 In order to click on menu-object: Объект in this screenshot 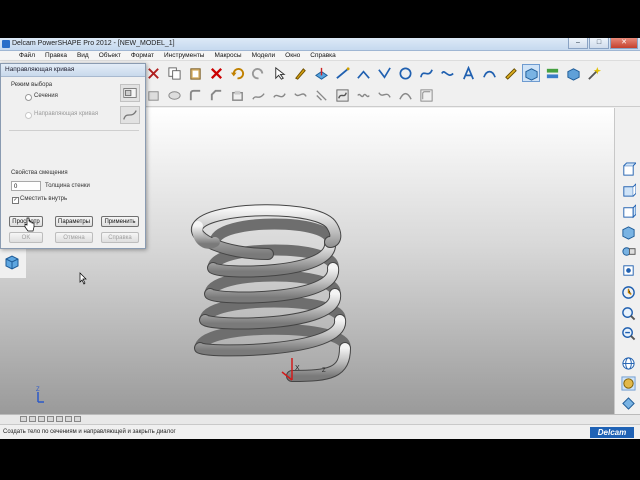, I will do `click(110, 55)`.